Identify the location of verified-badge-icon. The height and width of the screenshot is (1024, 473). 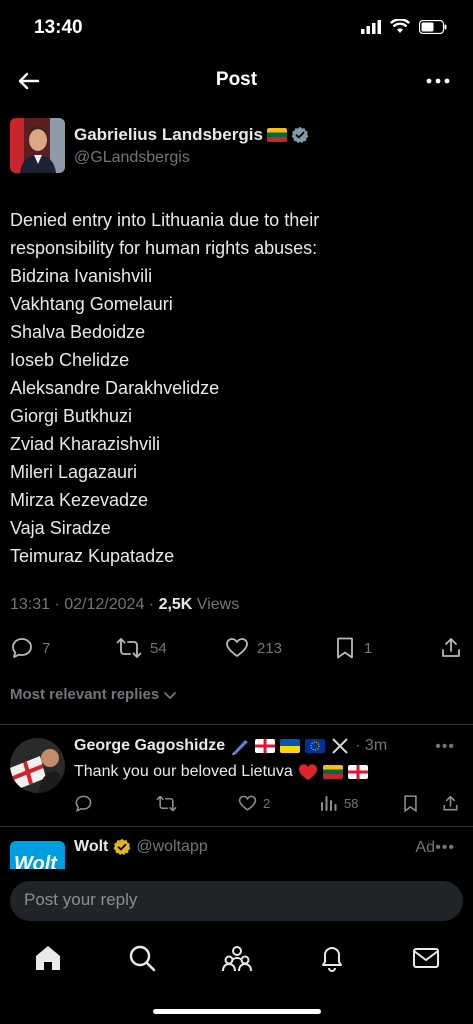
(300, 135).